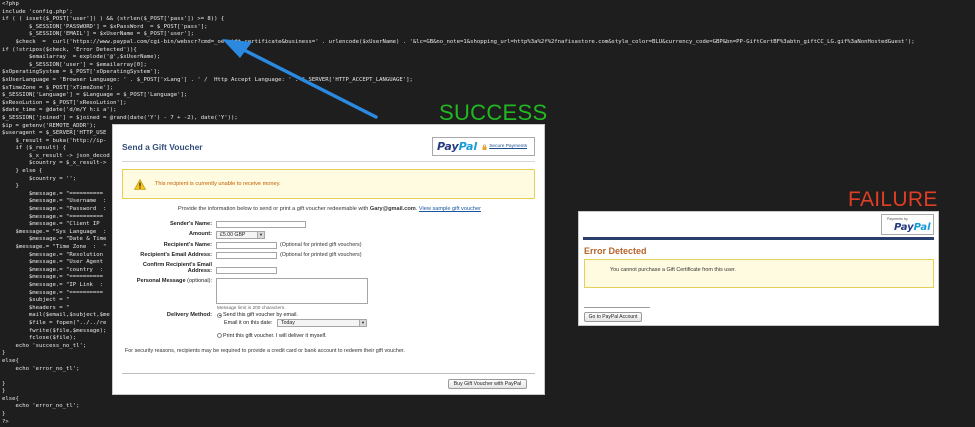 The width and height of the screenshot is (975, 427). What do you see at coordinates (74, 64) in the screenshot?
I see `code-line: $_SESSION['user'] = $emailarray[0];` at bounding box center [74, 64].